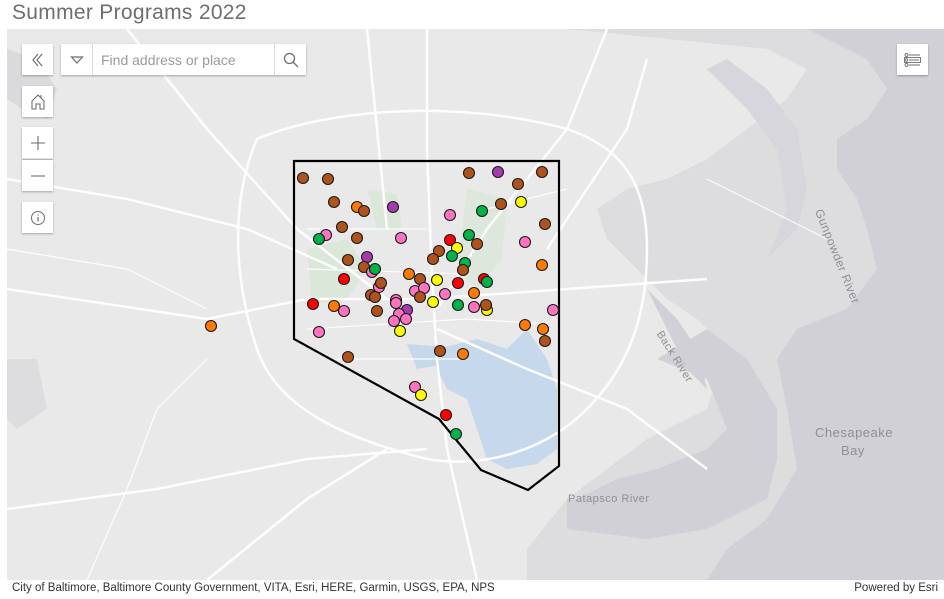 The image size is (944, 599). I want to click on search-icon, so click(290, 59).